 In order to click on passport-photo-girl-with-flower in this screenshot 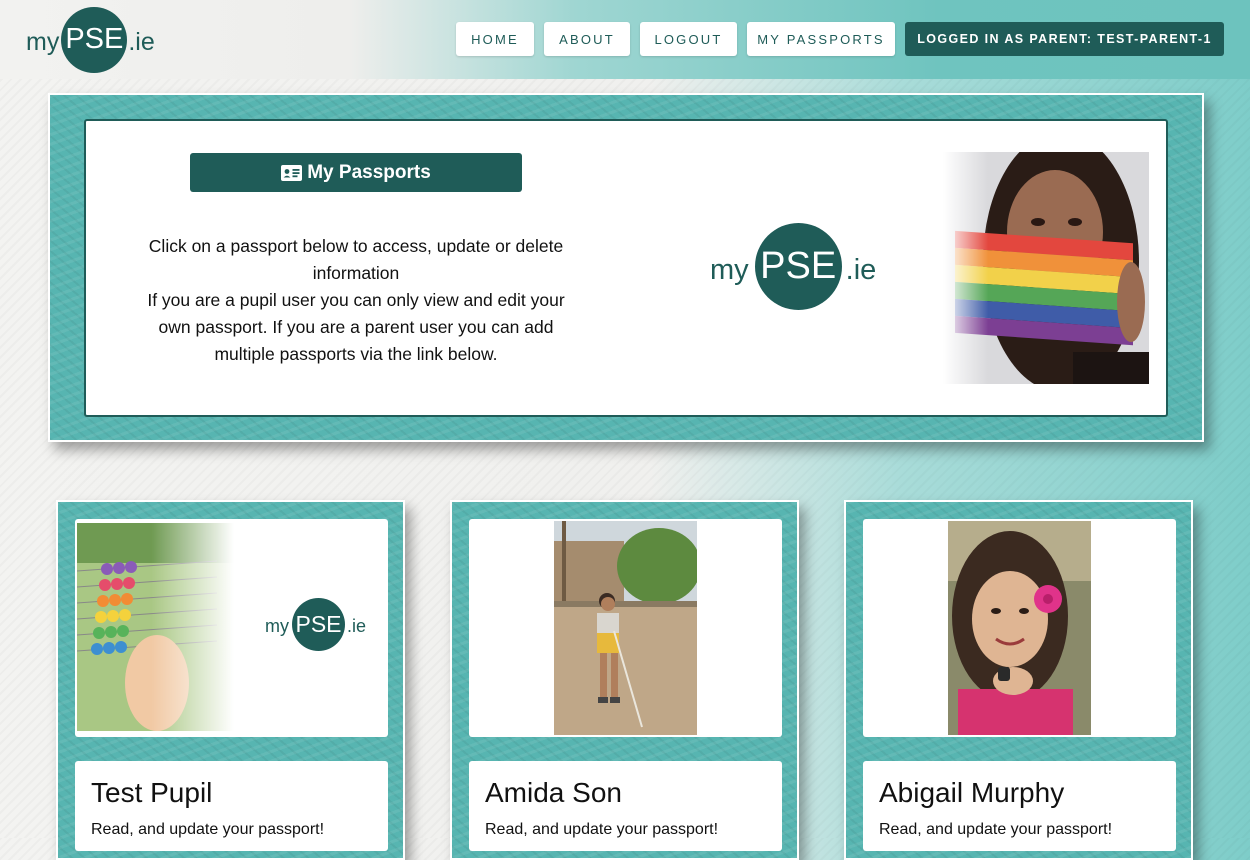, I will do `click(1019, 628)`.